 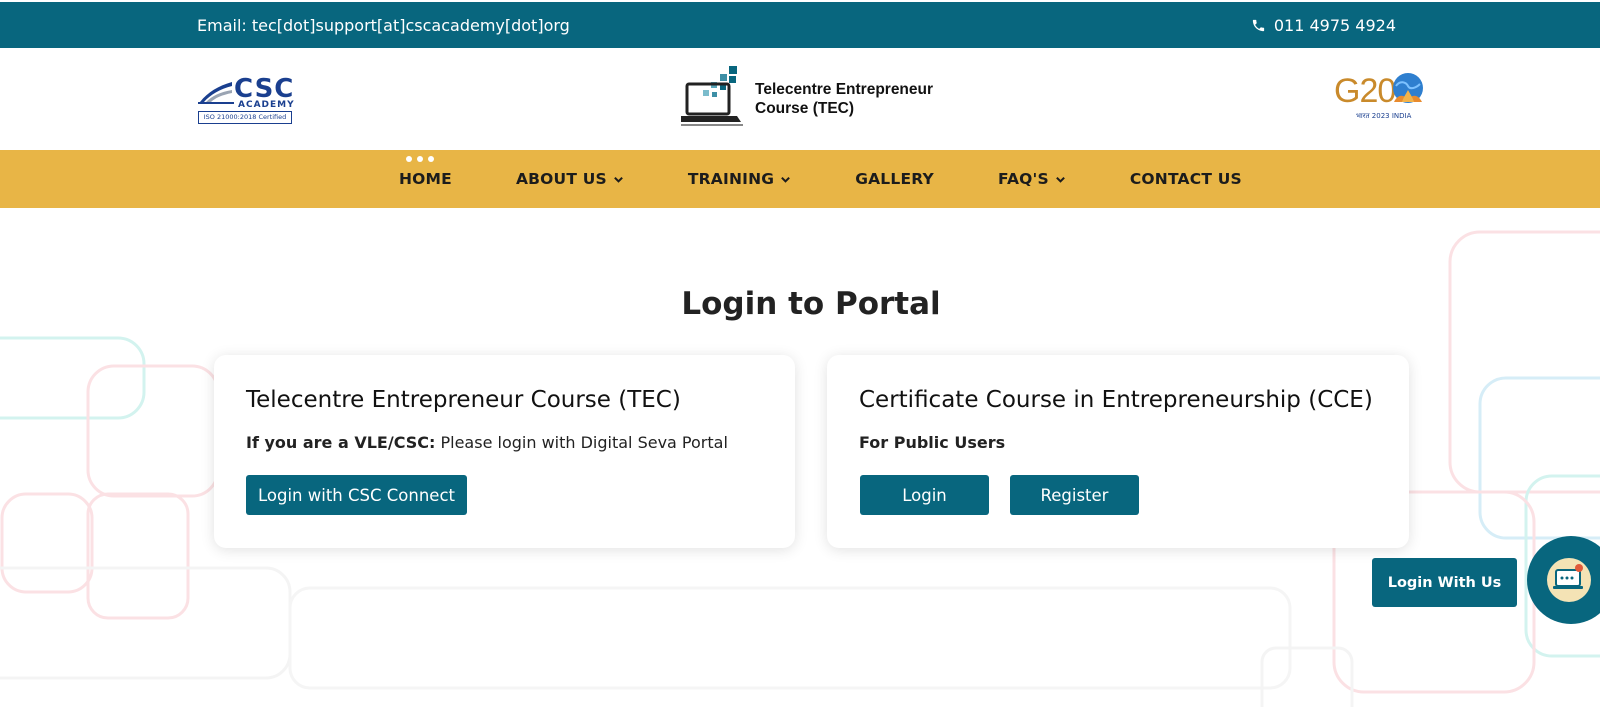 I want to click on support-phone: 011 4975 4924, so click(x=1323, y=25).